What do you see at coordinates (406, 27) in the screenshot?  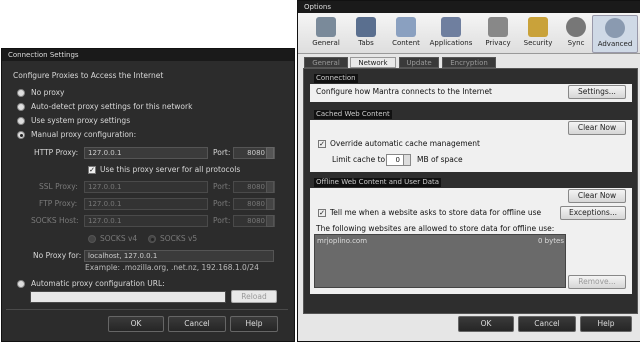 I see `content-icon` at bounding box center [406, 27].